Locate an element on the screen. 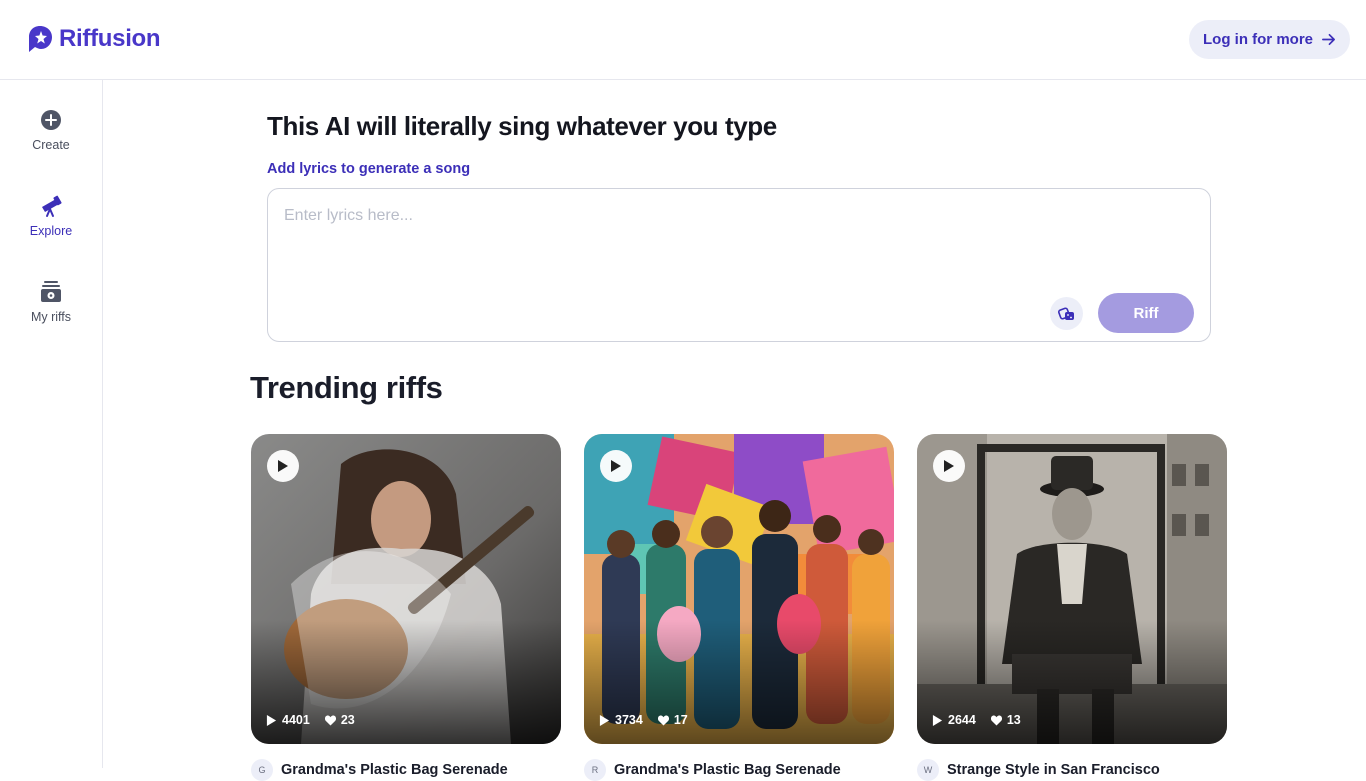 The image size is (1366, 781). sidebar-item-label: My riffs is located at coordinates (51, 317).